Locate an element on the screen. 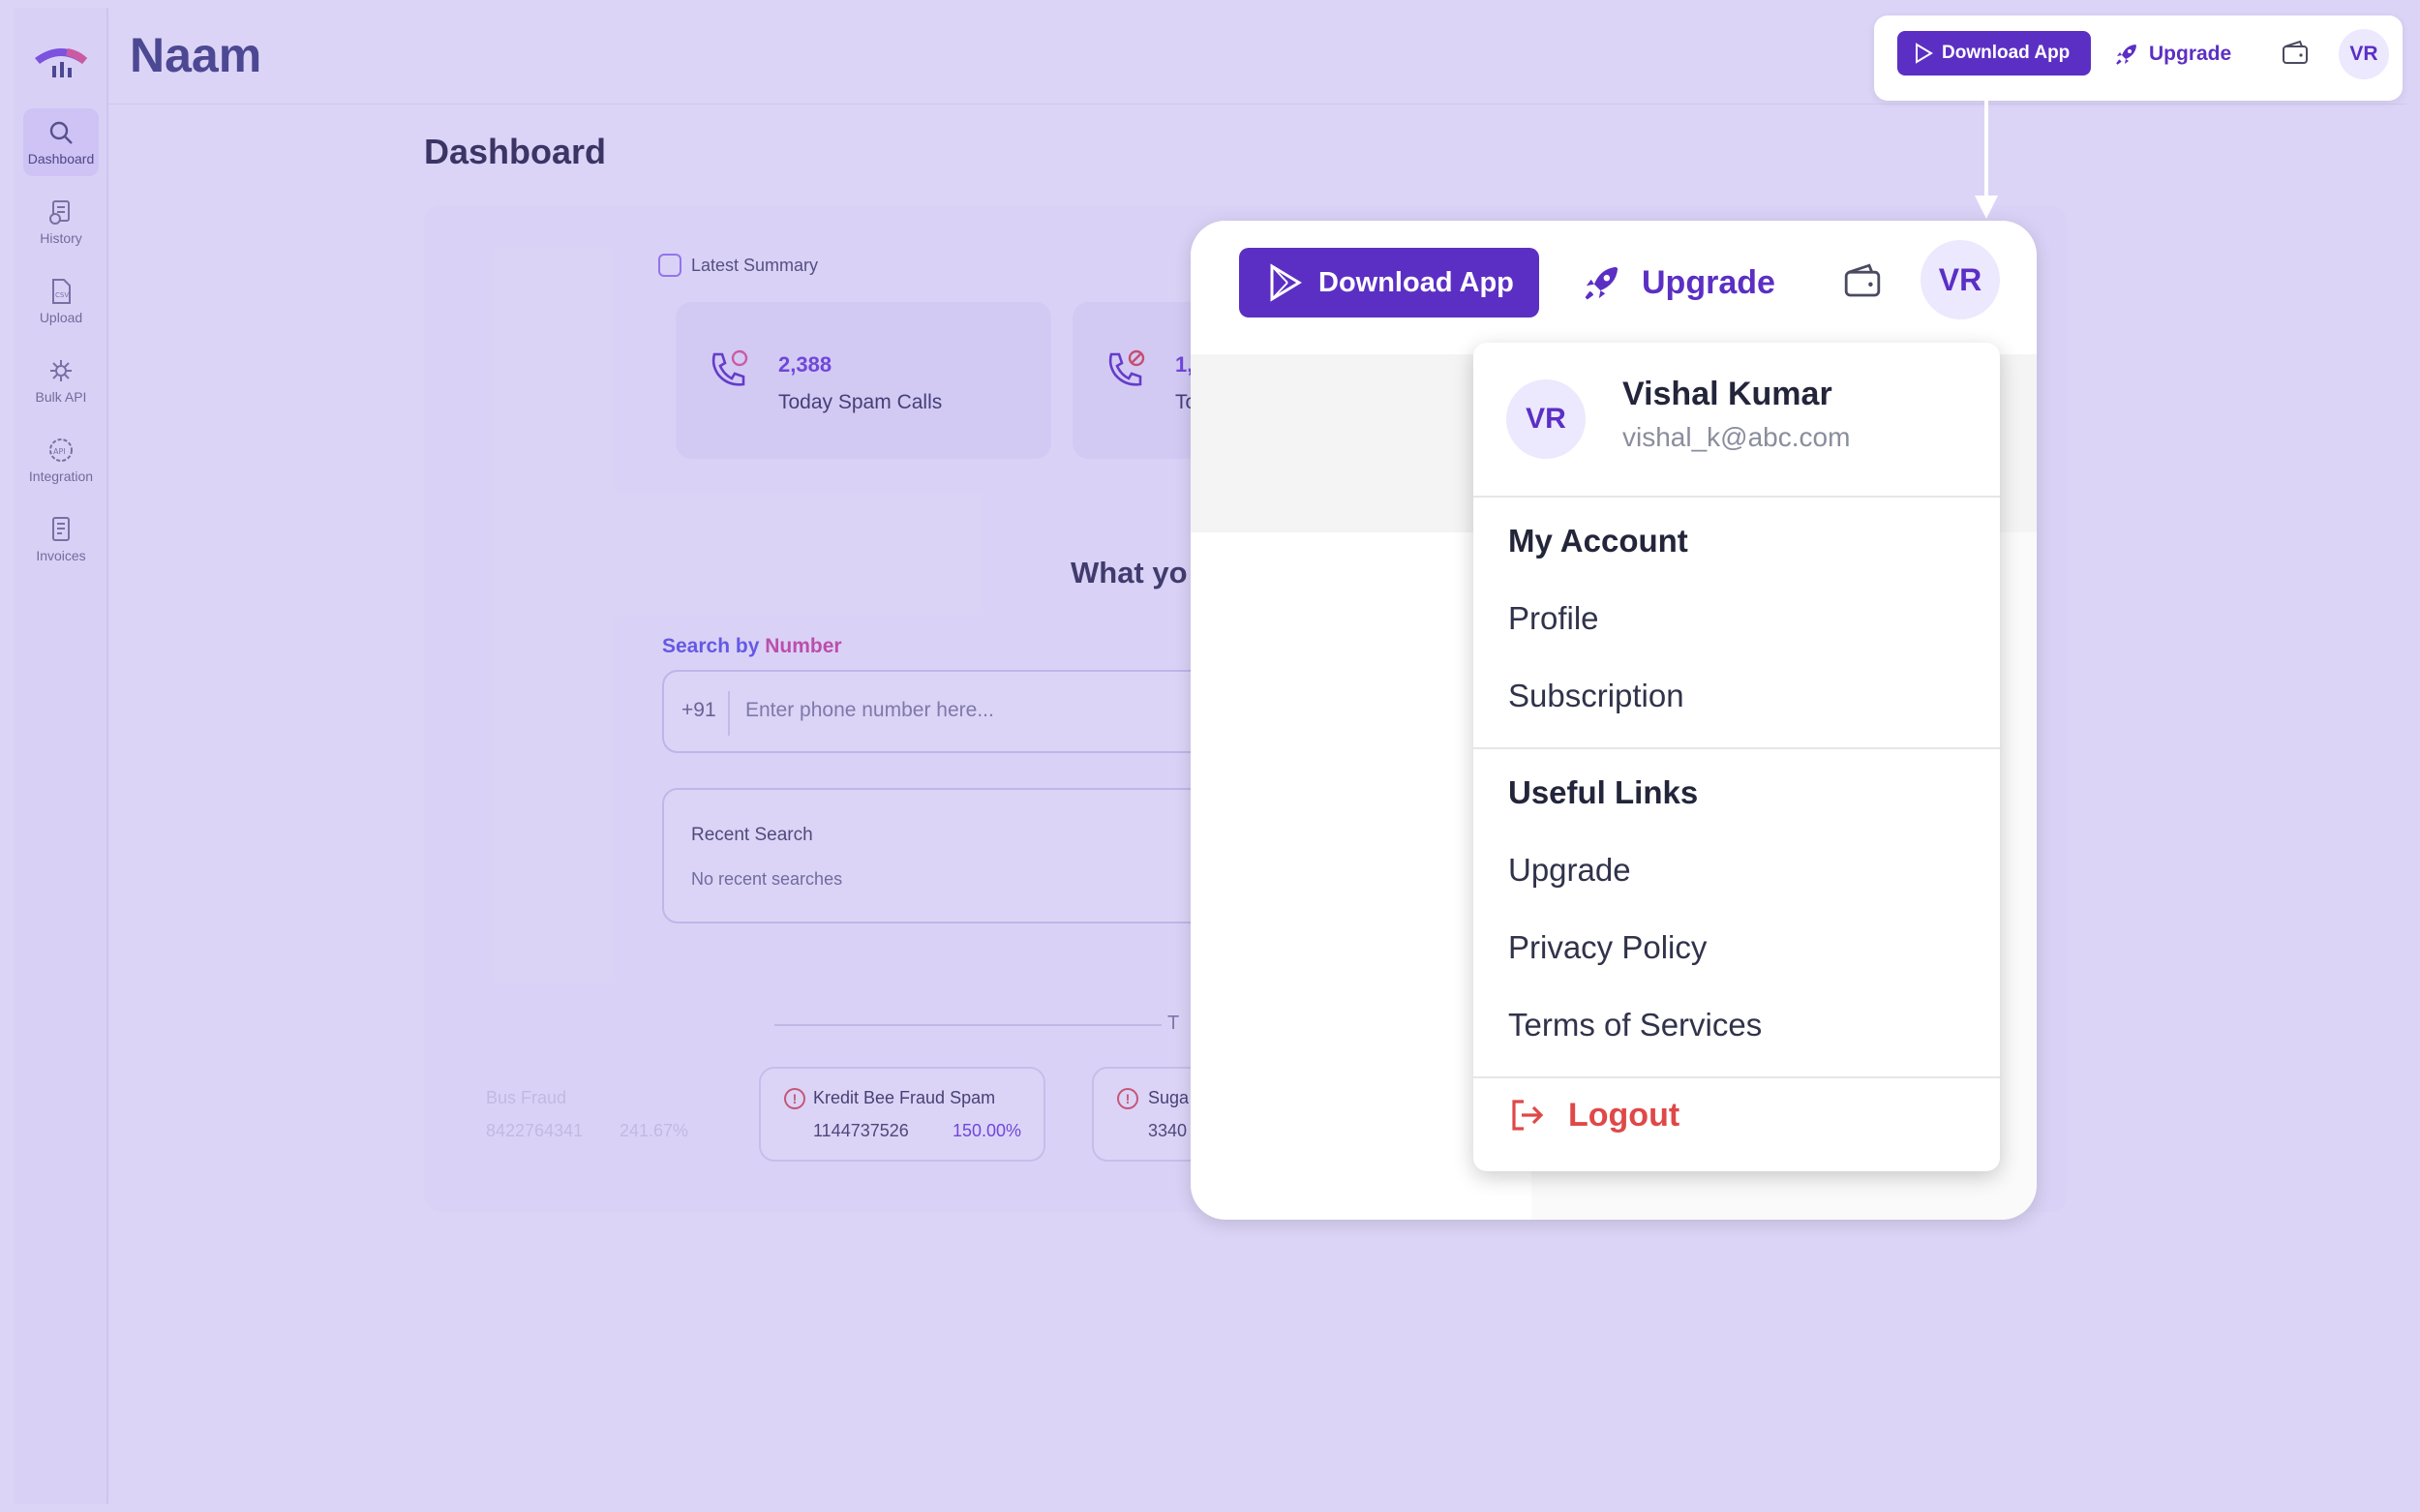  country-code: +91 is located at coordinates (698, 710).